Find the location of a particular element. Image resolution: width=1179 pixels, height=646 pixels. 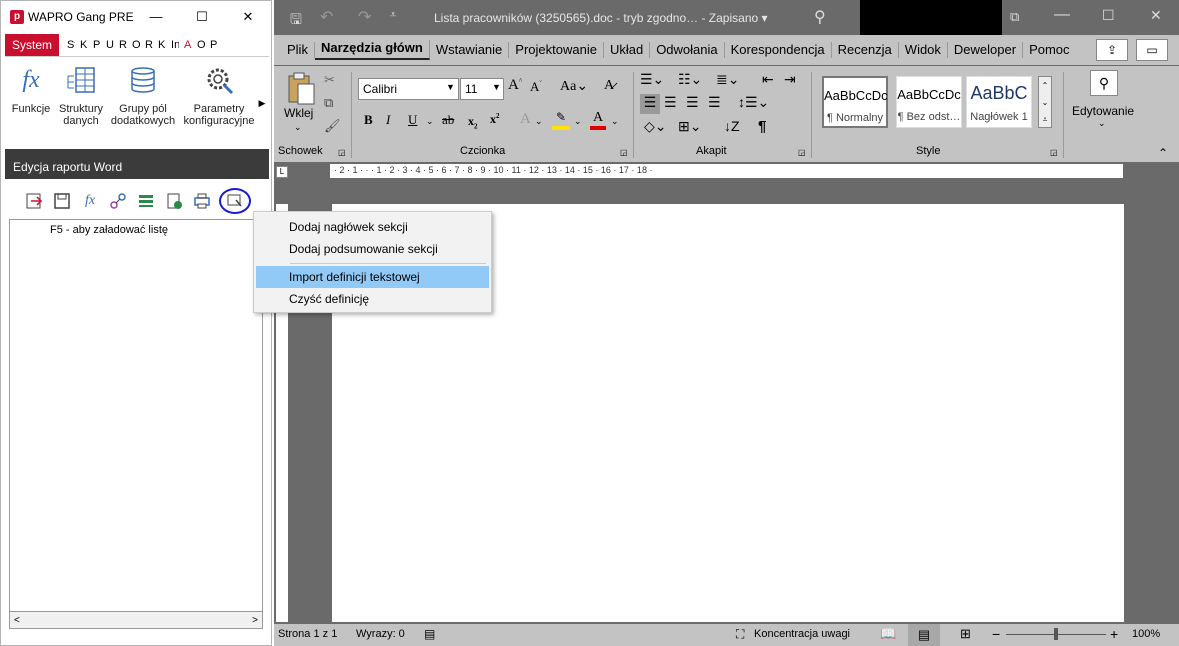

zoom-slider-thumb is located at coordinates (1056, 634).